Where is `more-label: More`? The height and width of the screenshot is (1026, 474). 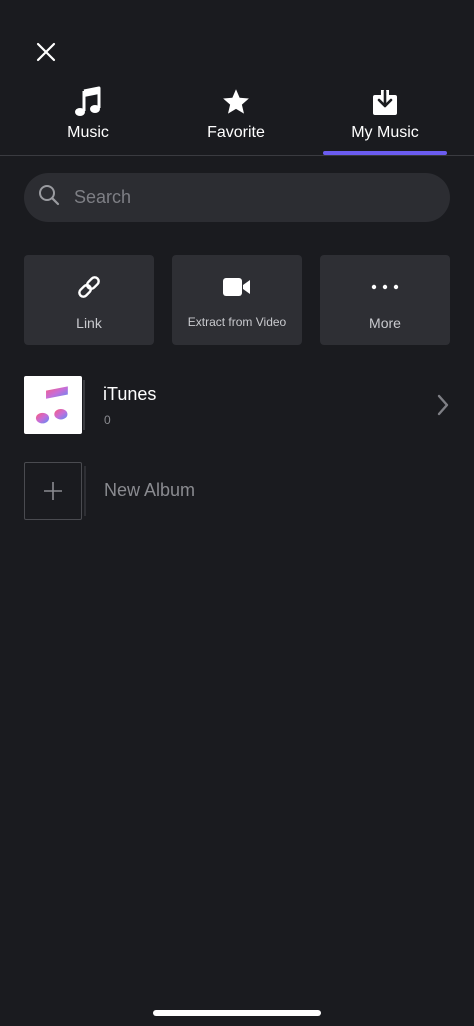
more-label: More is located at coordinates (385, 323).